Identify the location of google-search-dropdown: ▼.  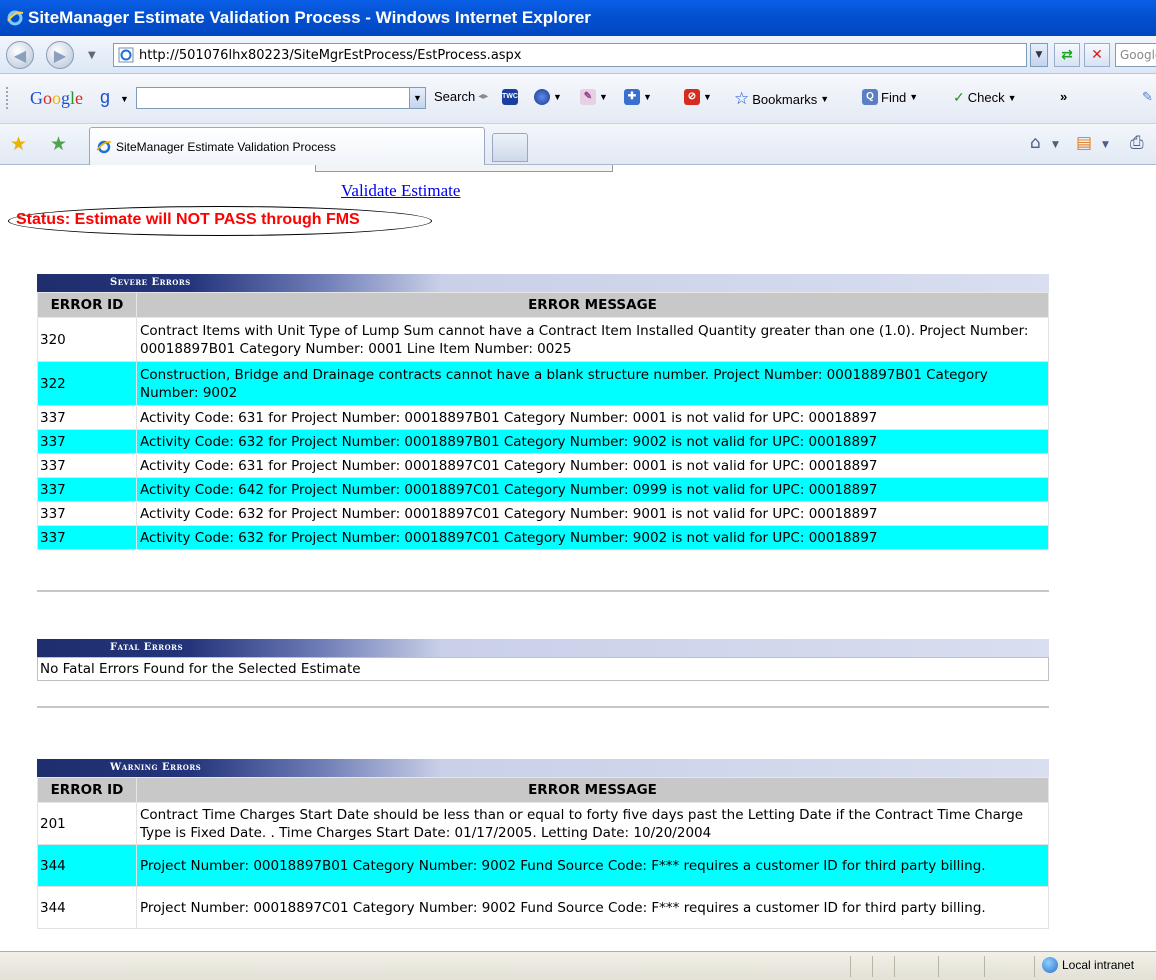
(417, 98).